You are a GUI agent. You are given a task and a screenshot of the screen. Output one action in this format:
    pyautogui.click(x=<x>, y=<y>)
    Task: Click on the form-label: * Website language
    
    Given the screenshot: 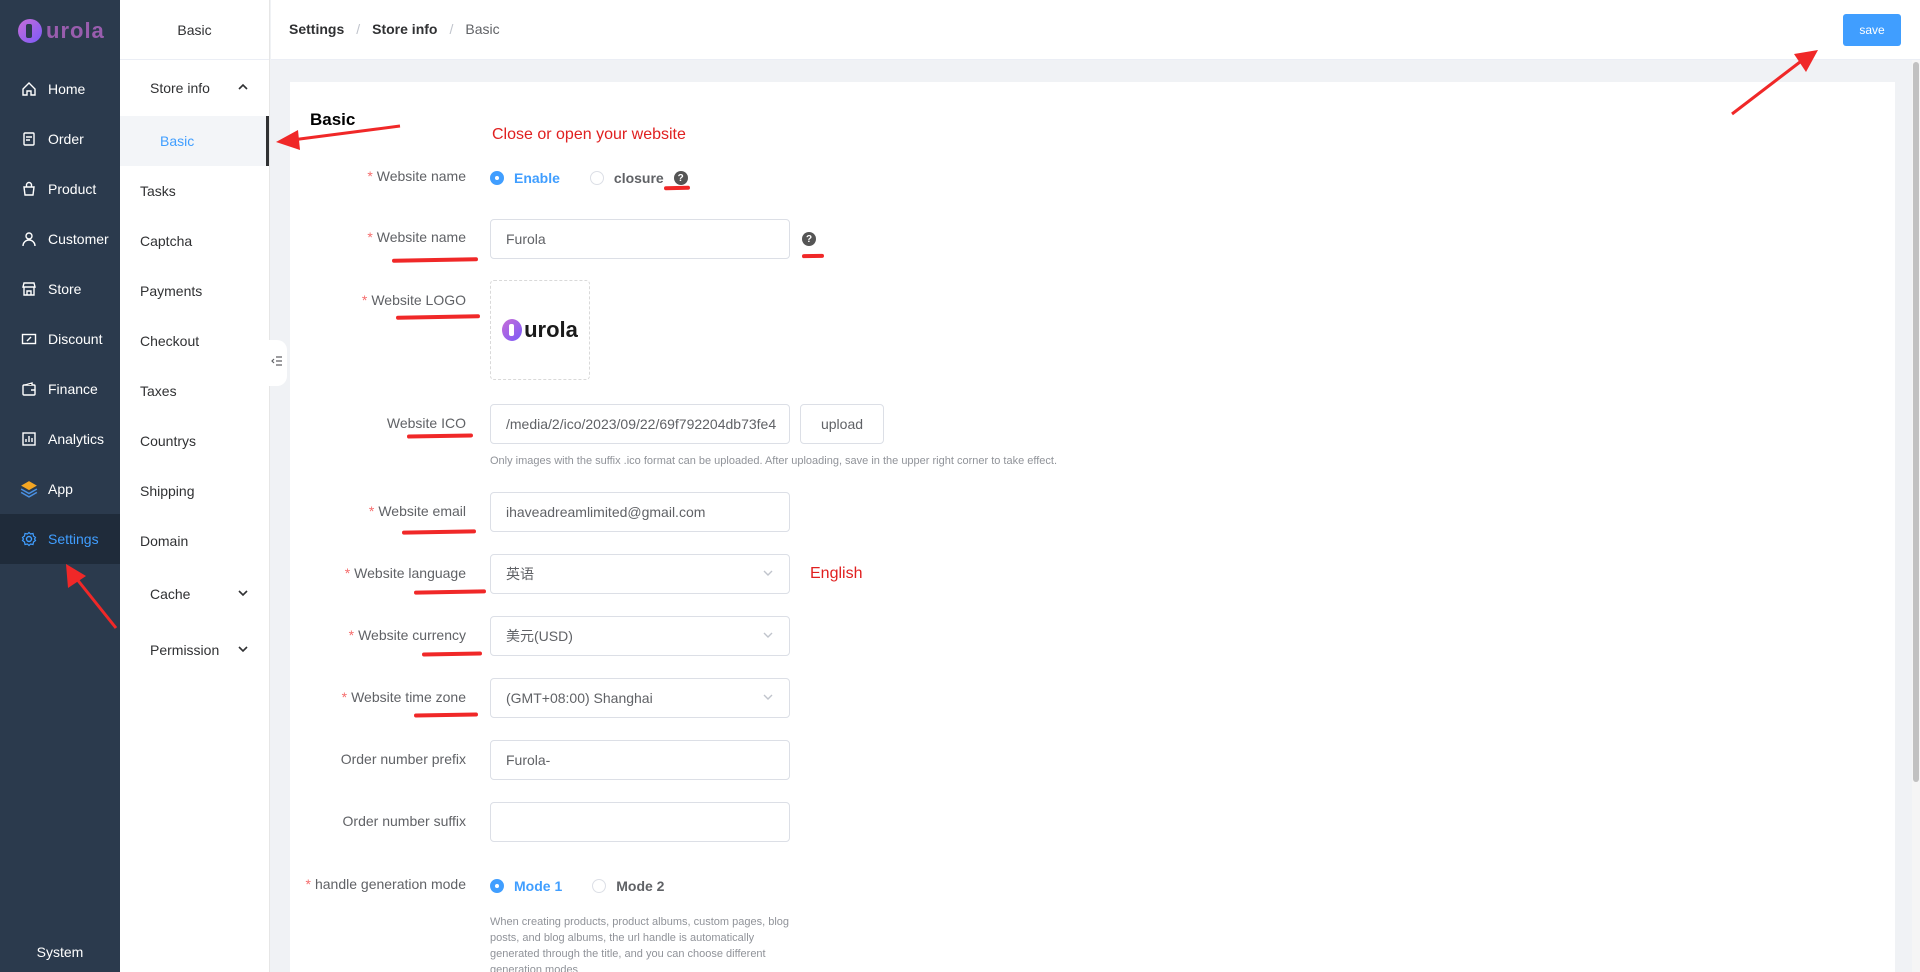 What is the action you would take?
    pyautogui.click(x=405, y=573)
    